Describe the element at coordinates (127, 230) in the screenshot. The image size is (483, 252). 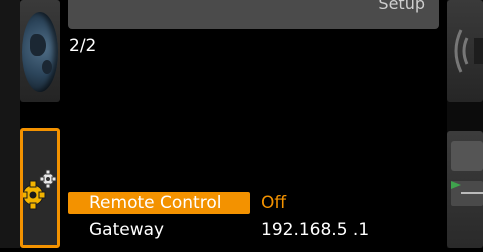
I see `menu-row-label: Gateway` at that location.